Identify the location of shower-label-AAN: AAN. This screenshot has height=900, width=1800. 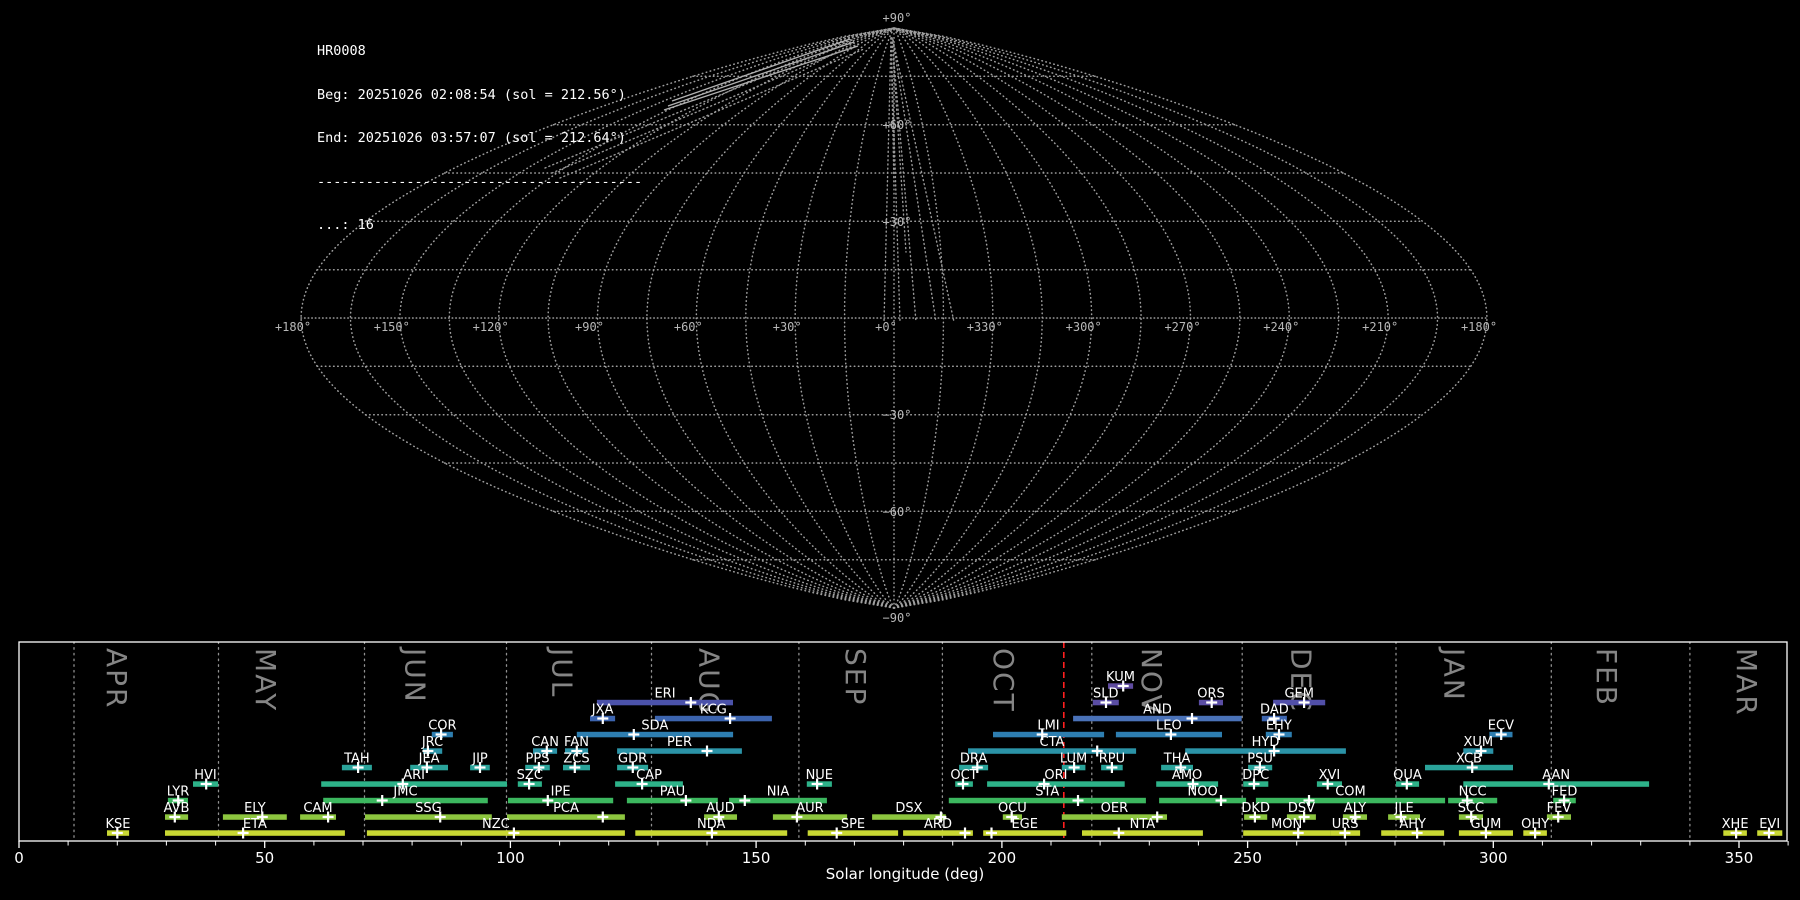
(1556, 775).